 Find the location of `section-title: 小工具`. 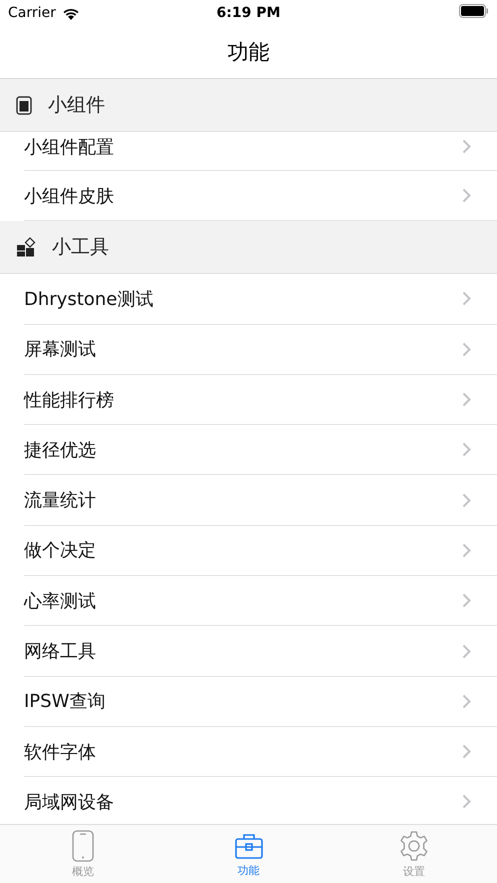

section-title: 小工具 is located at coordinates (80, 247).